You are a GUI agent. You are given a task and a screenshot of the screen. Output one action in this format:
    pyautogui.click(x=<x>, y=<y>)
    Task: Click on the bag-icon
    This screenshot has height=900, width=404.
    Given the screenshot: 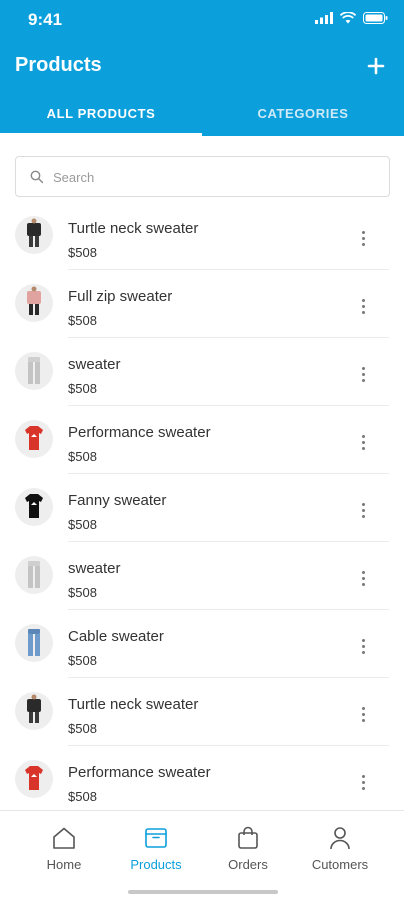 What is the action you would take?
    pyautogui.click(x=248, y=837)
    